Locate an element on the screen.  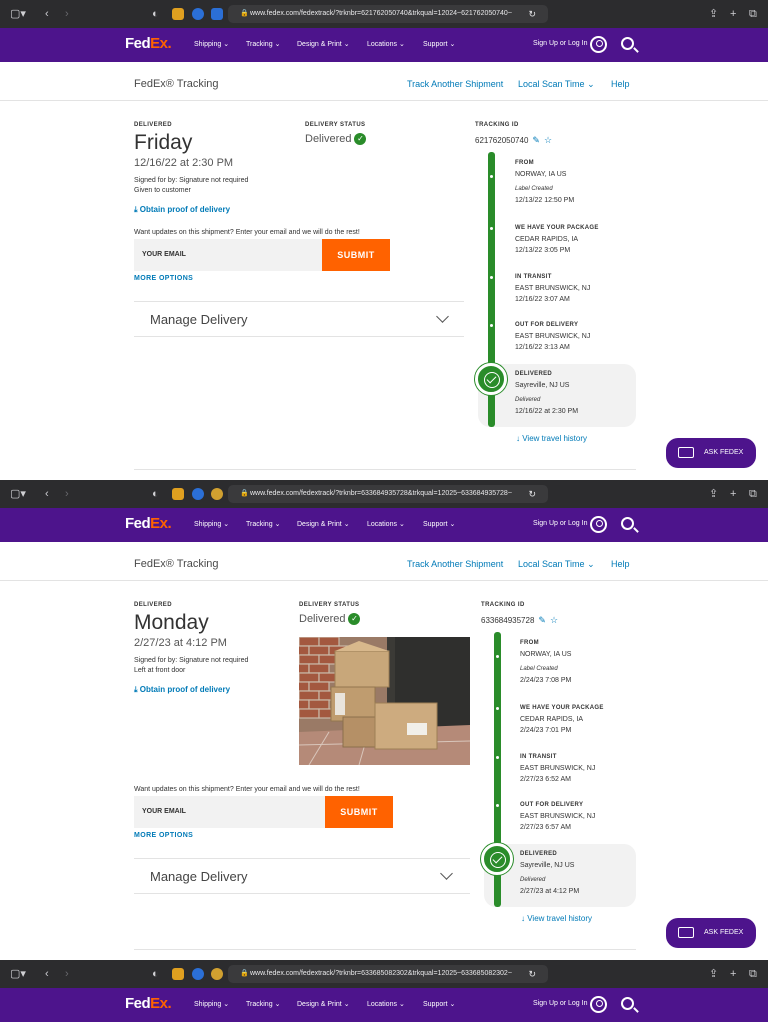
chevron-down-icon is located at coordinates (442, 316).